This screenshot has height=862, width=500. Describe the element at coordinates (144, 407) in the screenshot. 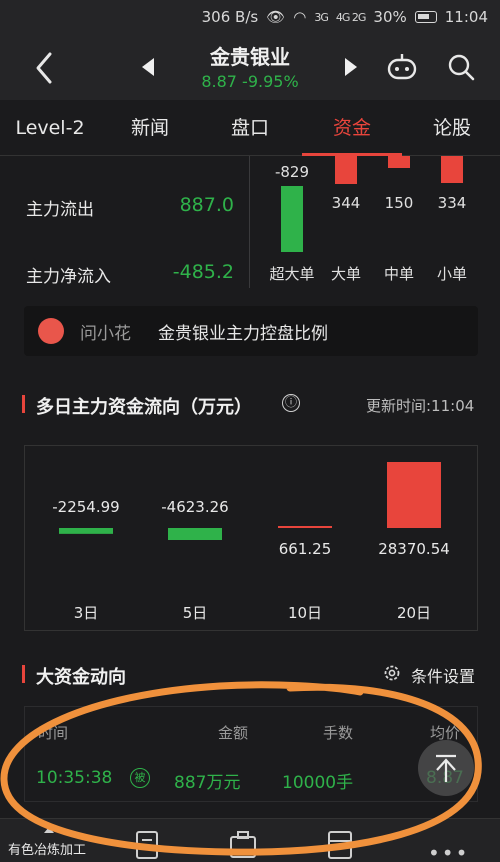

I see `multi-day-title: 多日主力资金流向（万元）` at that location.